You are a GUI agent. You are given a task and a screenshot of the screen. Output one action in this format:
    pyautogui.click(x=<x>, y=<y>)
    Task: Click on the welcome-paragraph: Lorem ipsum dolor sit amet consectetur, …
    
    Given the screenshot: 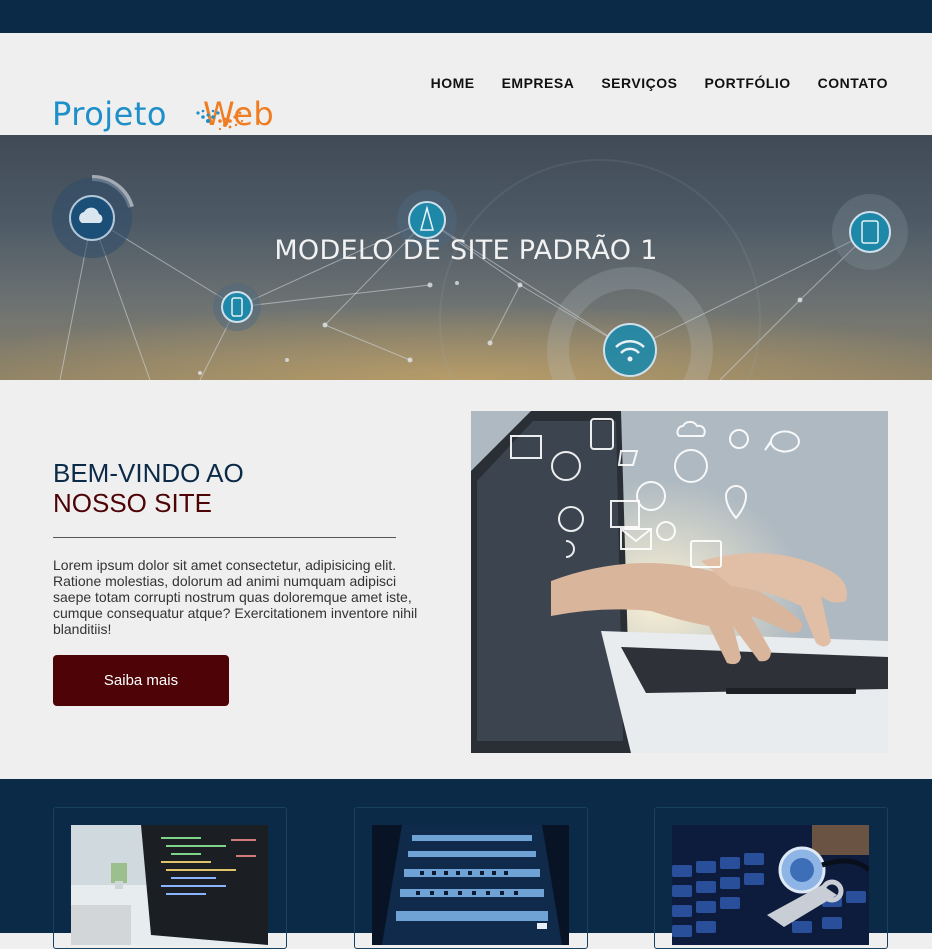 What is the action you would take?
    pyautogui.click(x=235, y=597)
    